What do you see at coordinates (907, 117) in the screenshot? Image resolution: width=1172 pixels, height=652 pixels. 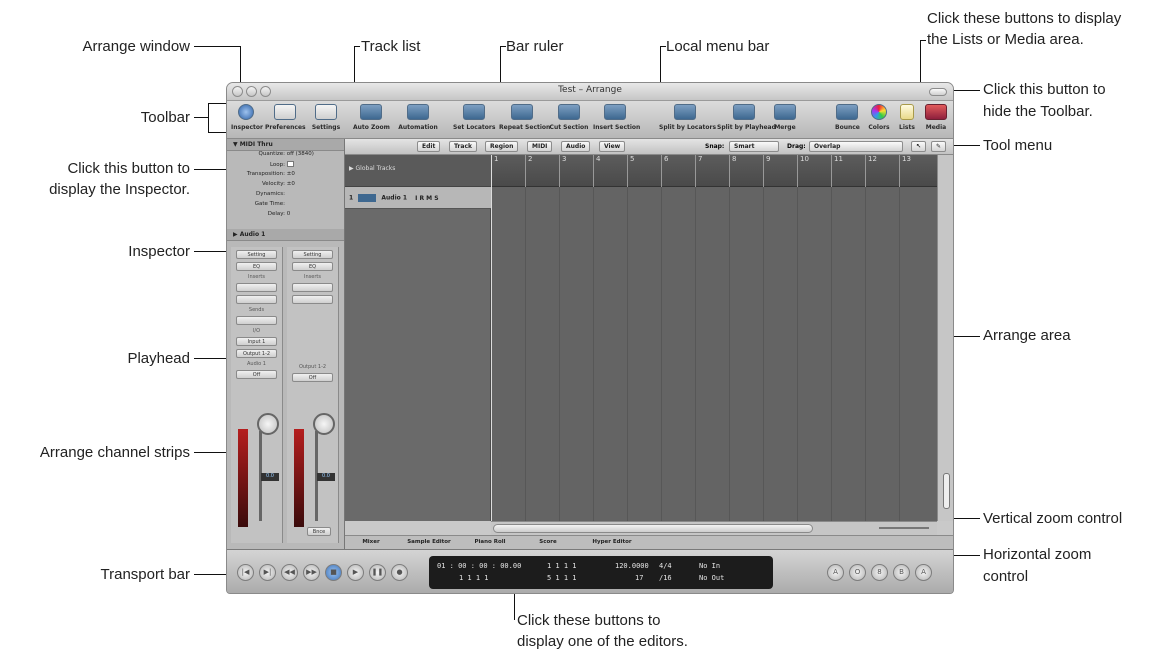 I see `toolbar-lists-button: Lists` at bounding box center [907, 117].